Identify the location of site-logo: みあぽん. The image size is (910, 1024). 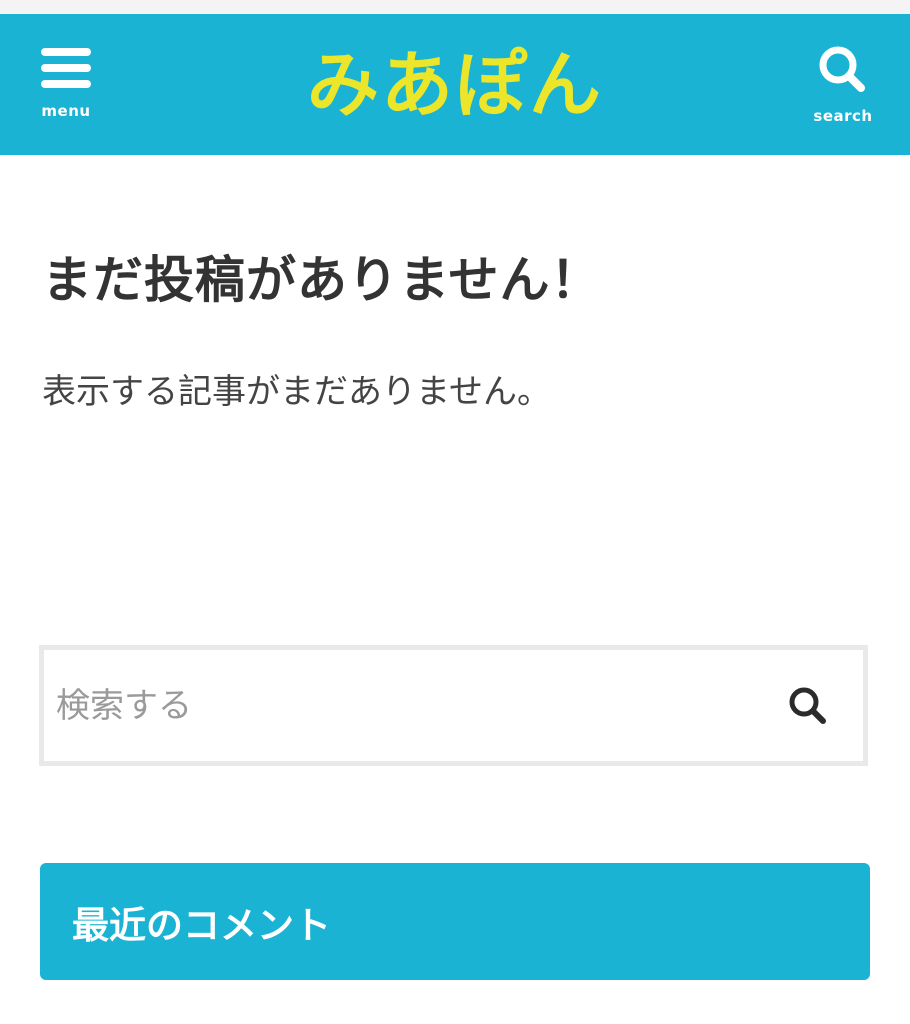
(455, 78).